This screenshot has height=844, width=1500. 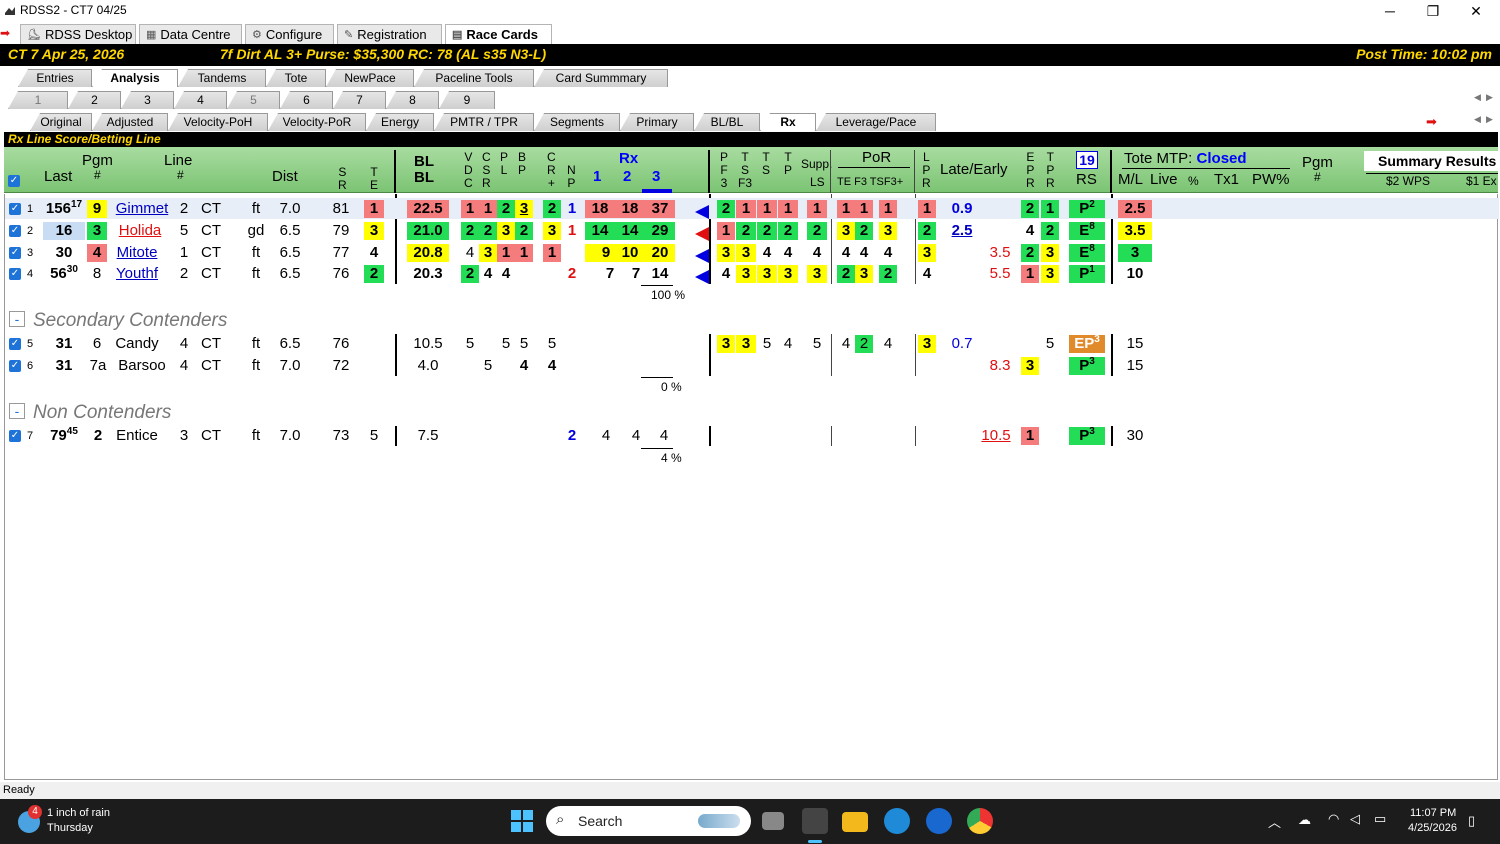 I want to click on tab-bl-bl: BL/BL, so click(x=727, y=122).